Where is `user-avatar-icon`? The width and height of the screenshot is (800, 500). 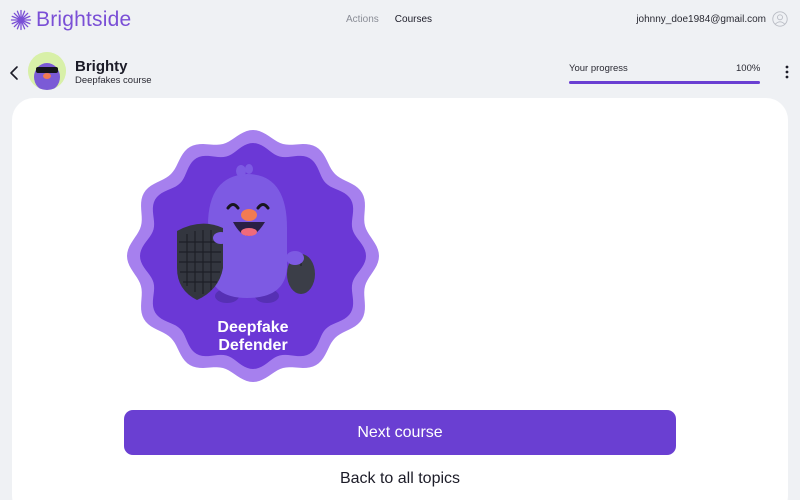
user-avatar-icon is located at coordinates (780, 19).